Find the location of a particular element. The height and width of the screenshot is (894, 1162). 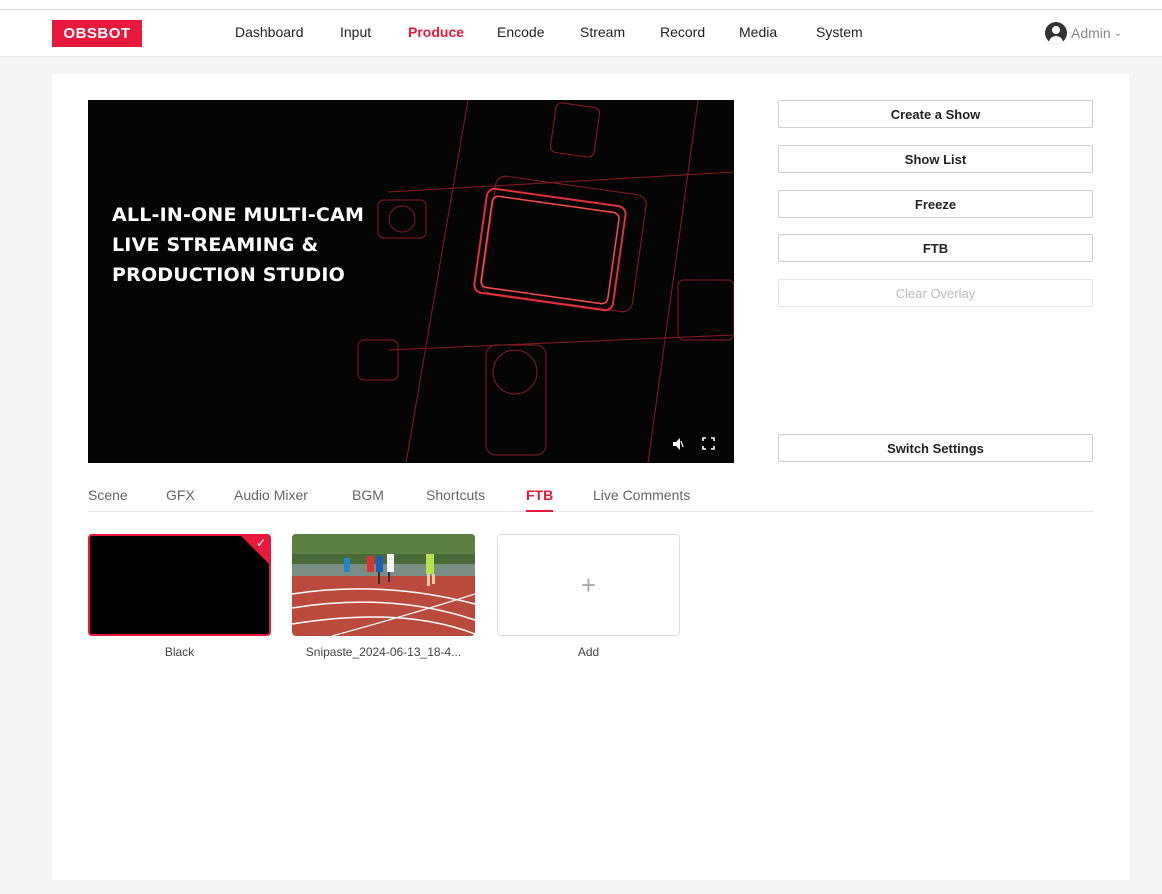

headline-line-2: LIVE STREAMING & is located at coordinates (215, 245).